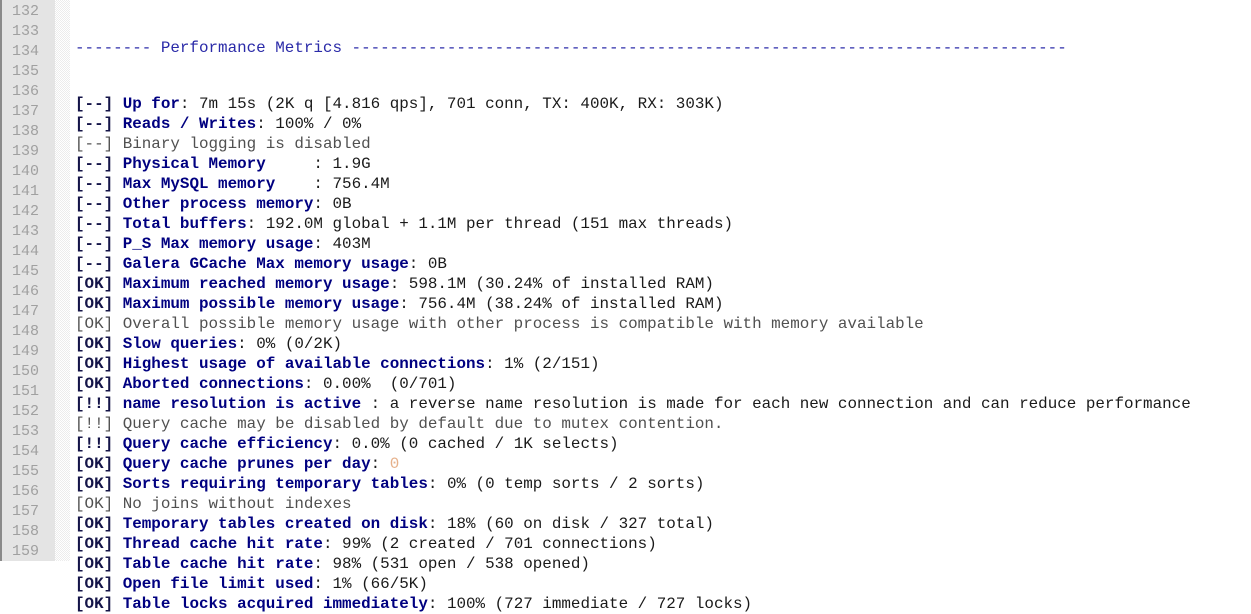 This screenshot has height=614, width=1251. I want to click on metric-label: Max MySQL memory, so click(218, 184).